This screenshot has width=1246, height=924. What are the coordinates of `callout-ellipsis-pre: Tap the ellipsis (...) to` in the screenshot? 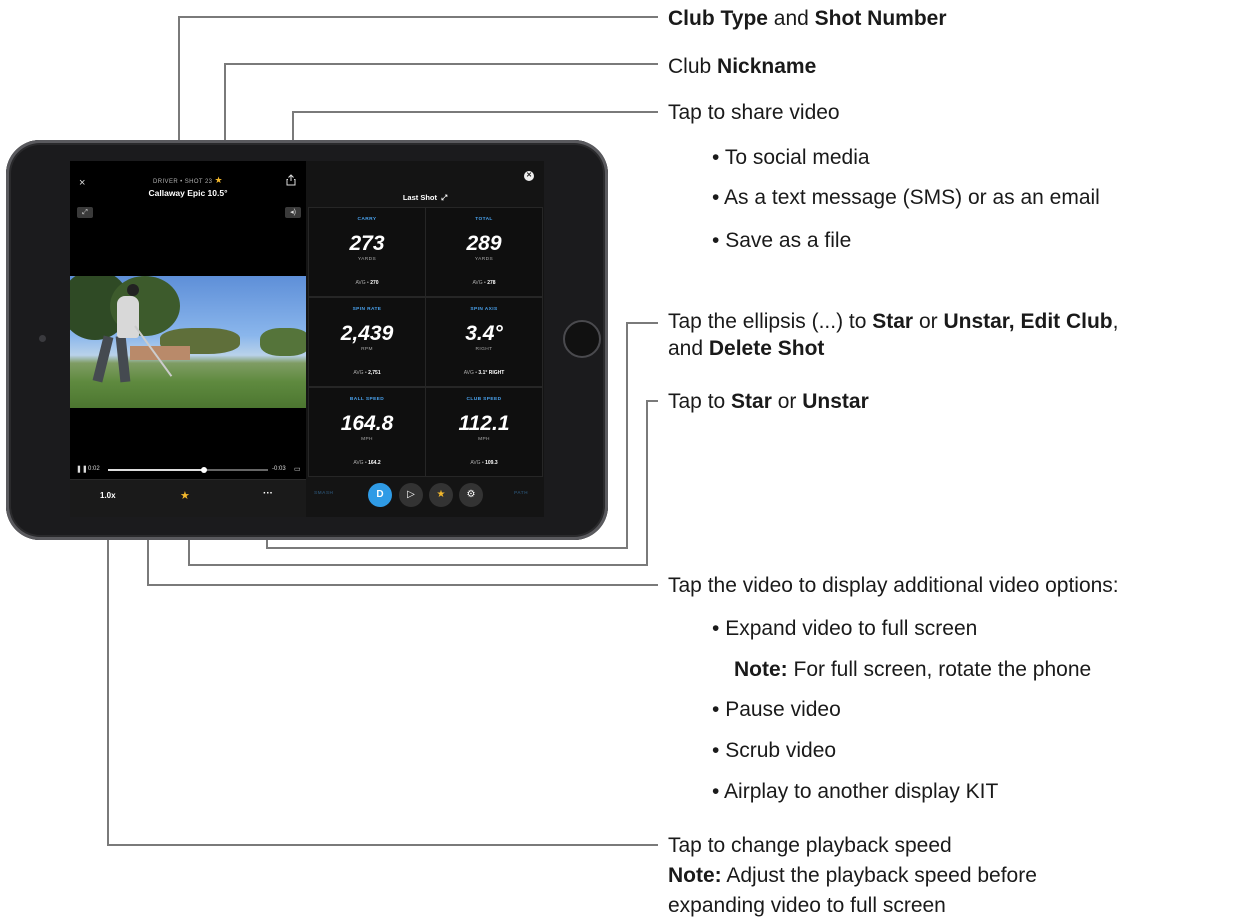 It's located at (770, 321).